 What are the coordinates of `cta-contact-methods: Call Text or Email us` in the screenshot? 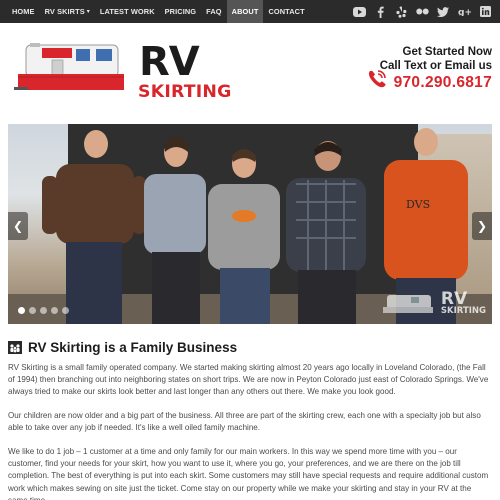 It's located at (435, 66).